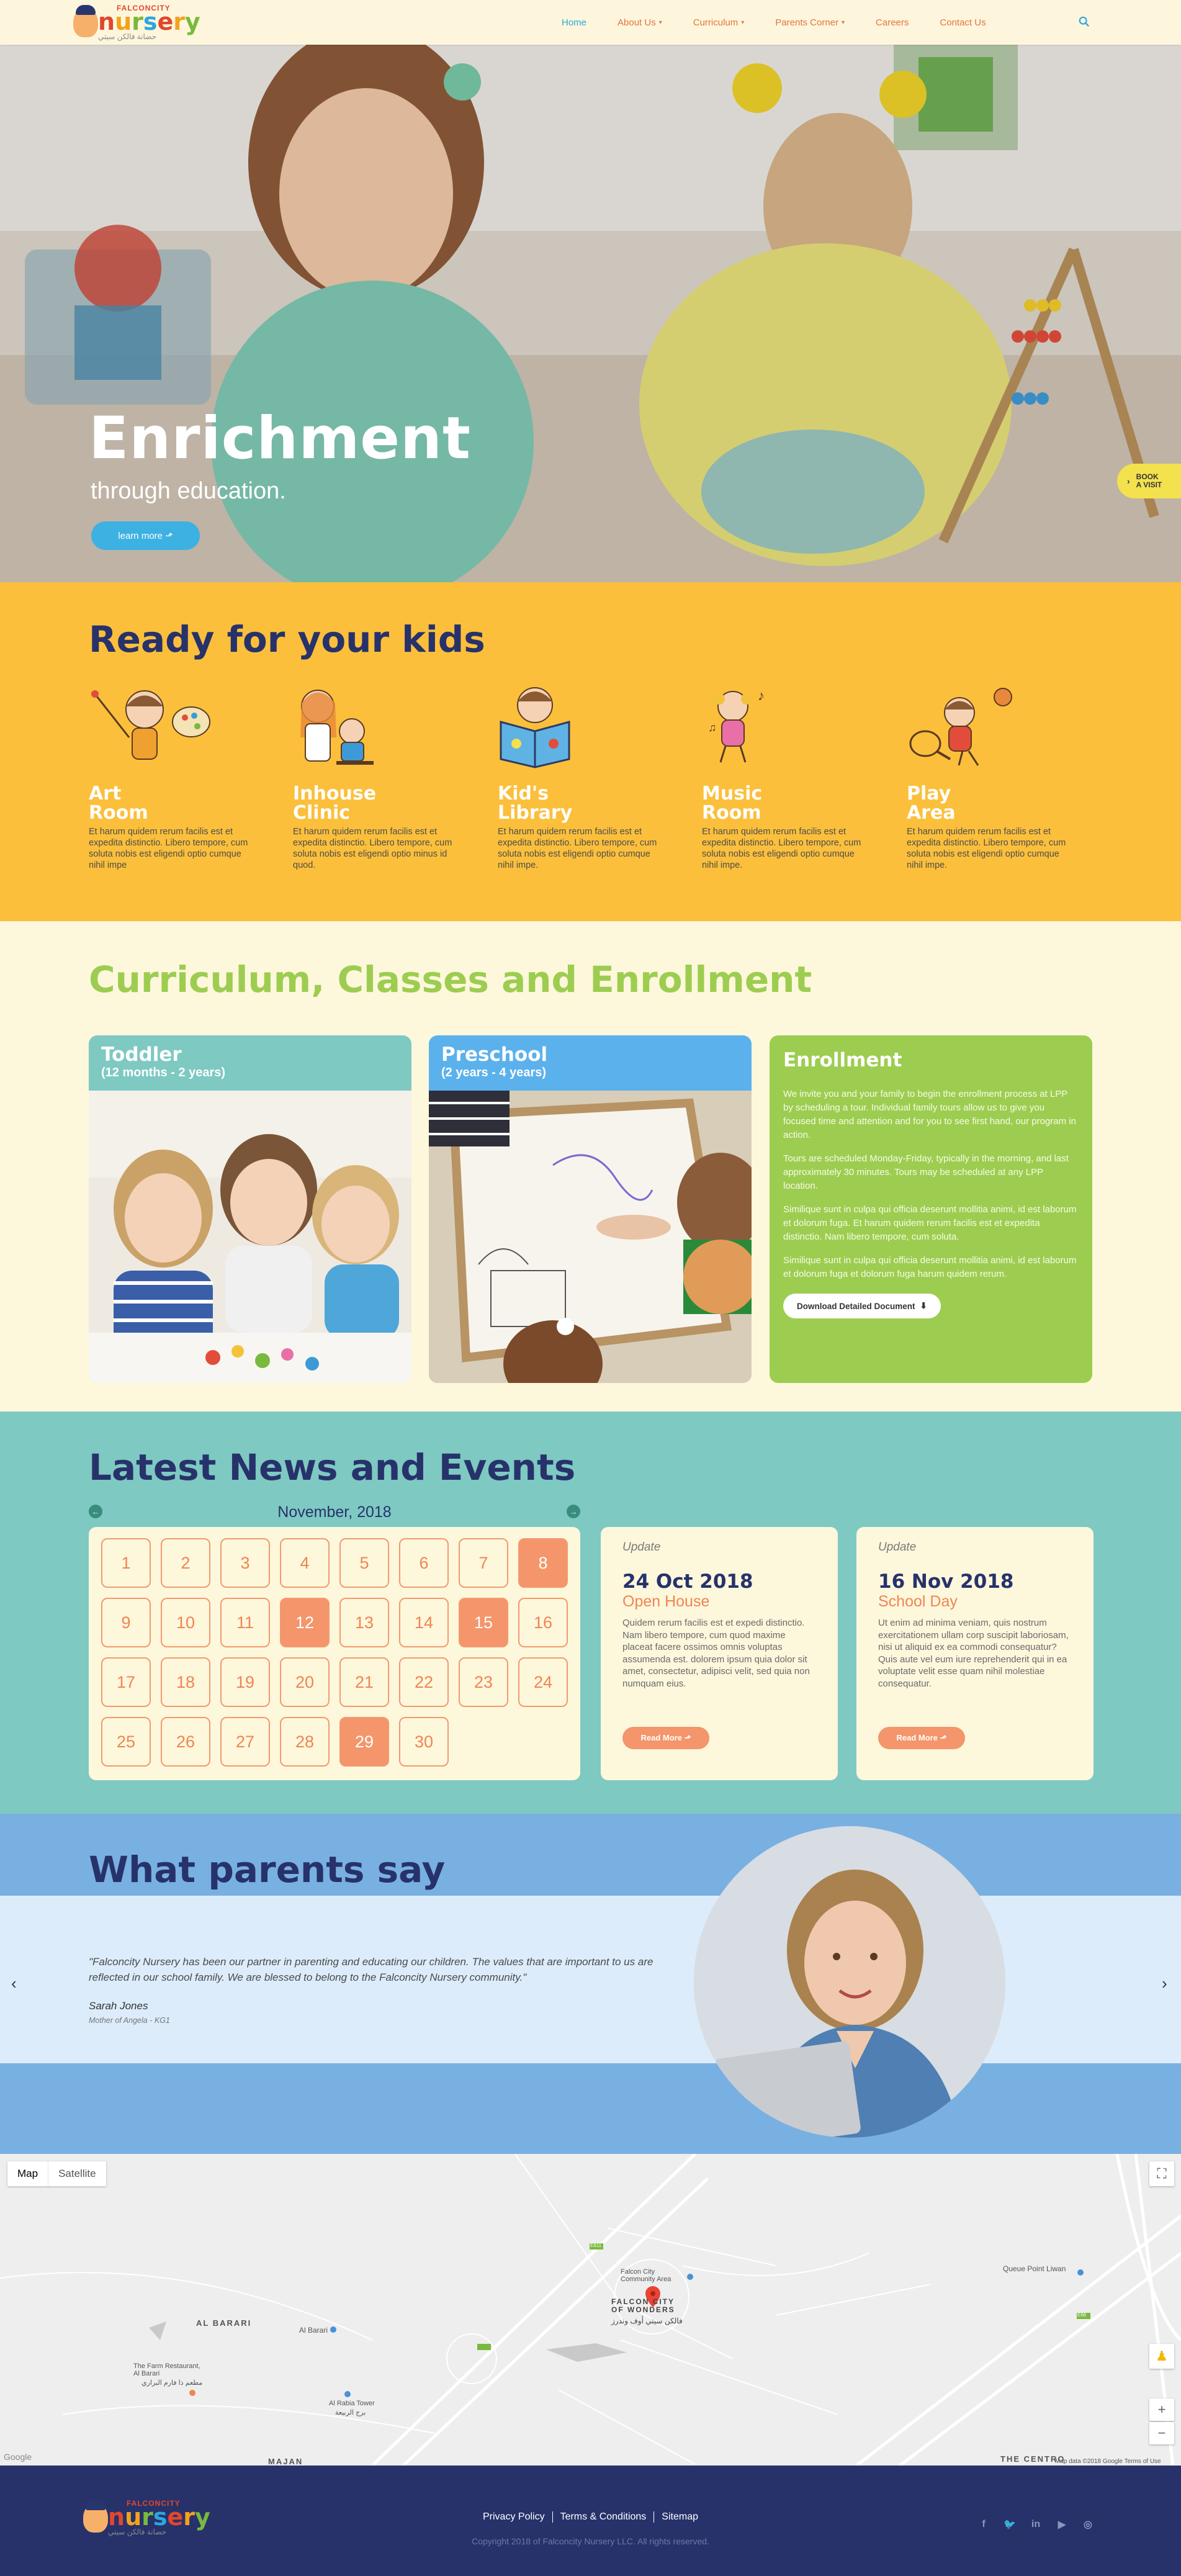 This screenshot has height=2576, width=1181. Describe the element at coordinates (719, 22) in the screenshot. I see `nav-curriculum: Curriculum ▾` at that location.